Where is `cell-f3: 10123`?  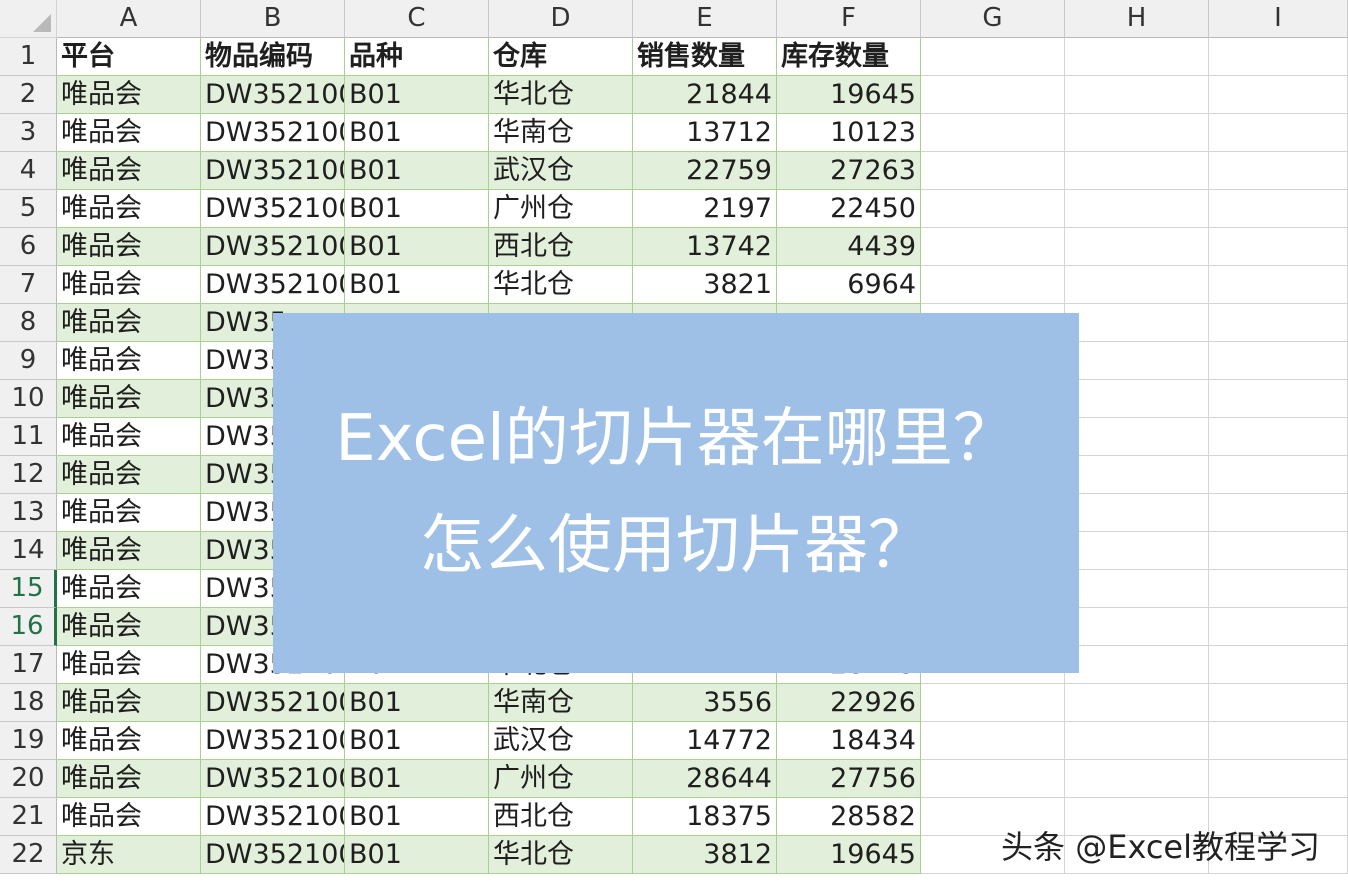 cell-f3: 10123 is located at coordinates (849, 133).